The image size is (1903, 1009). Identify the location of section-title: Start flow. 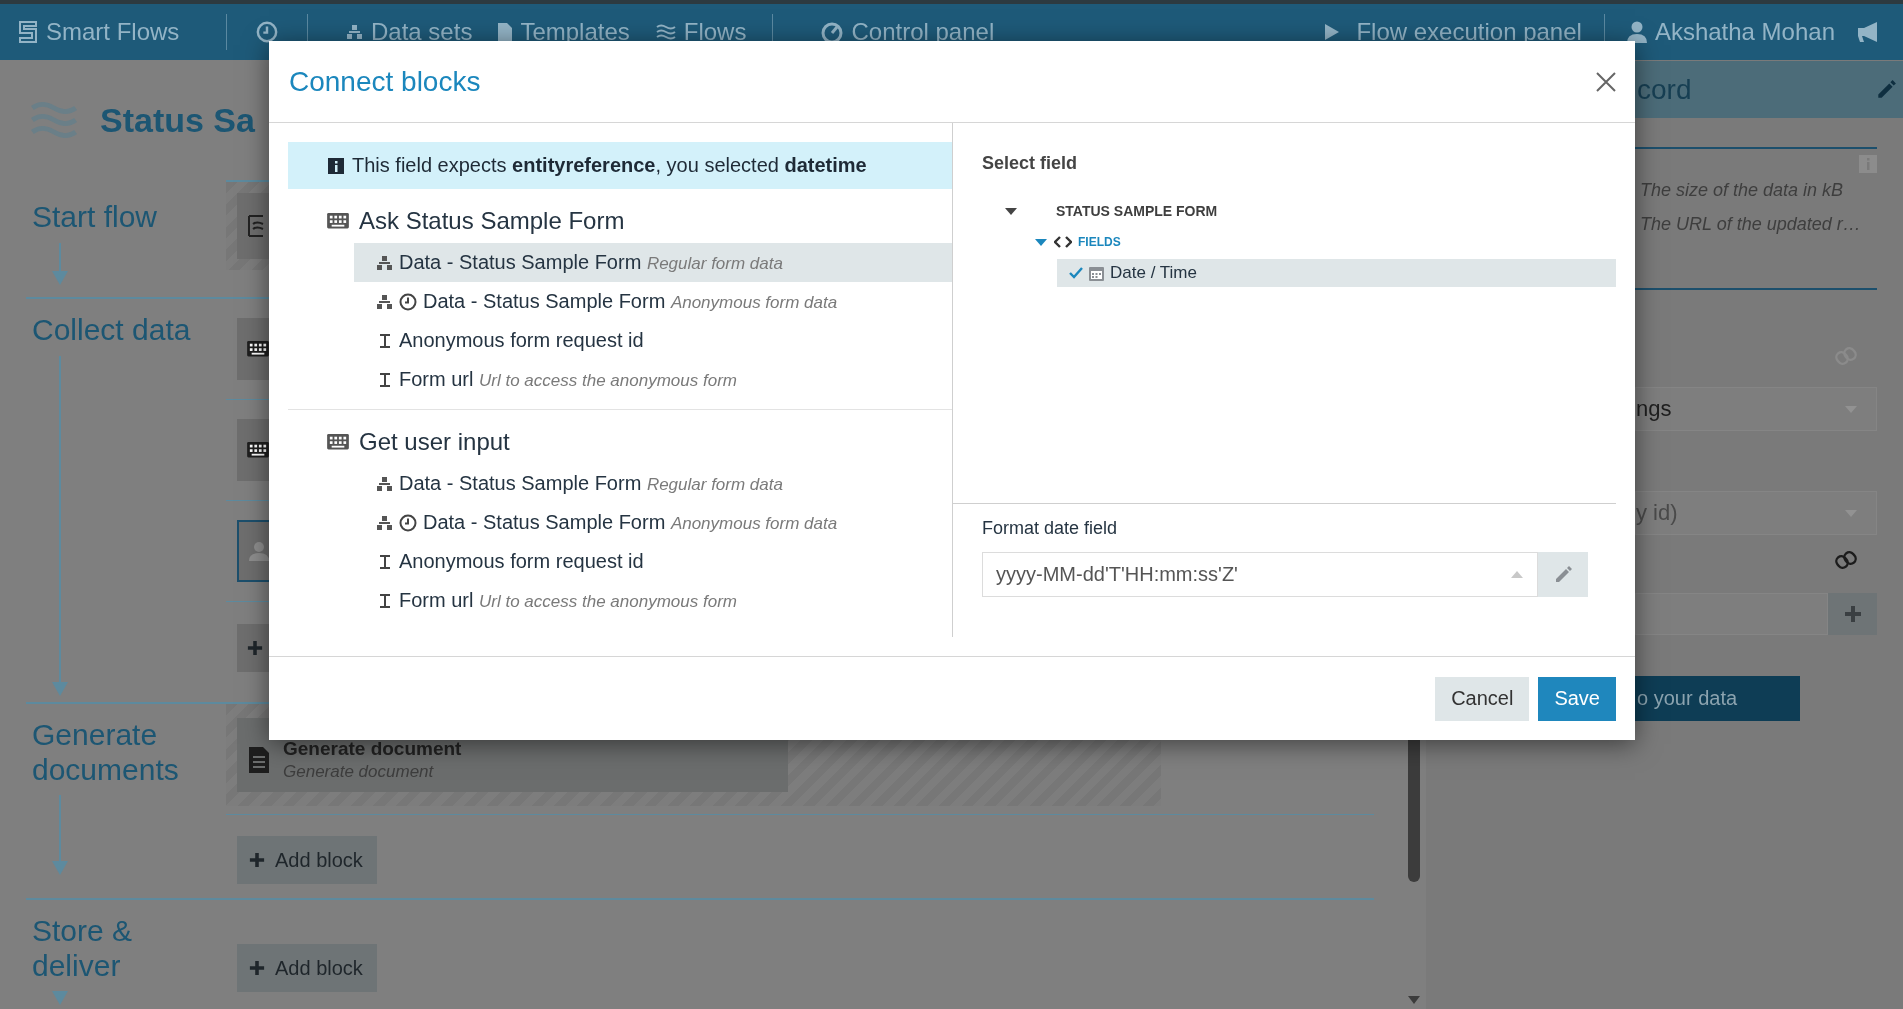
(95, 217).